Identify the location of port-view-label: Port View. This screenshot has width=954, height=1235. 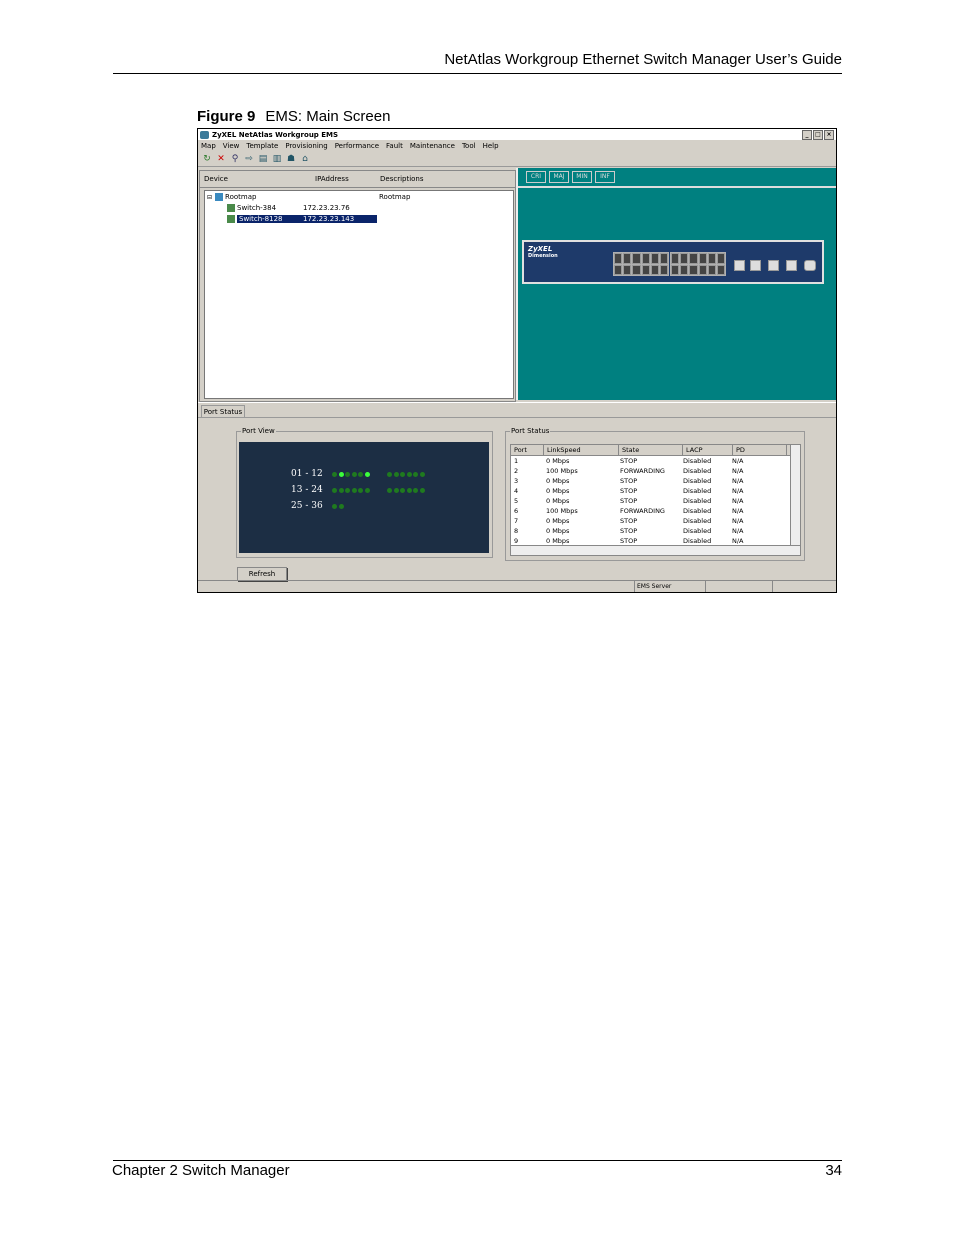
(258, 431).